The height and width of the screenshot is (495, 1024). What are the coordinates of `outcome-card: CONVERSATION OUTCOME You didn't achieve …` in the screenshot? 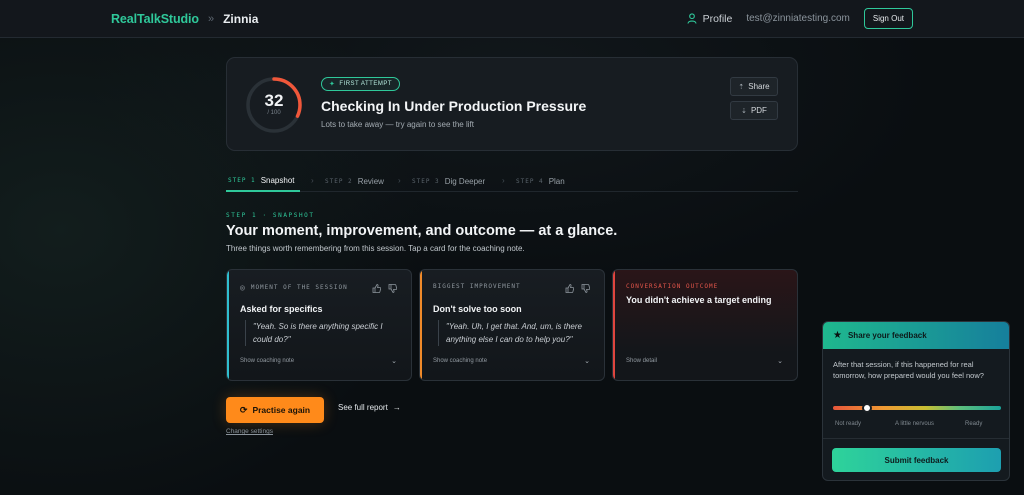 It's located at (705, 325).